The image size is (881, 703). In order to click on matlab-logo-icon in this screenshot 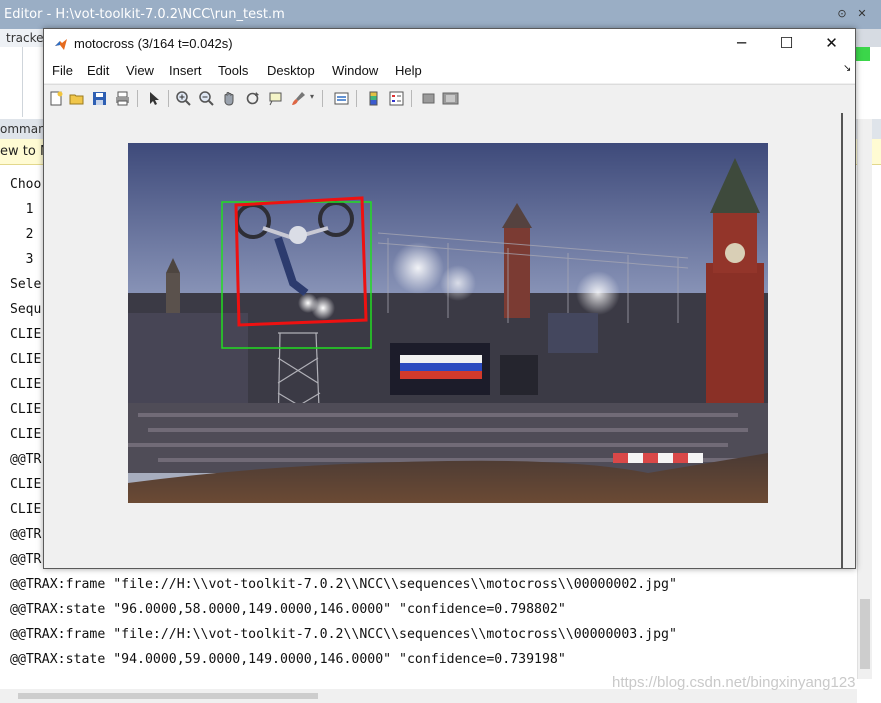, I will do `click(61, 44)`.